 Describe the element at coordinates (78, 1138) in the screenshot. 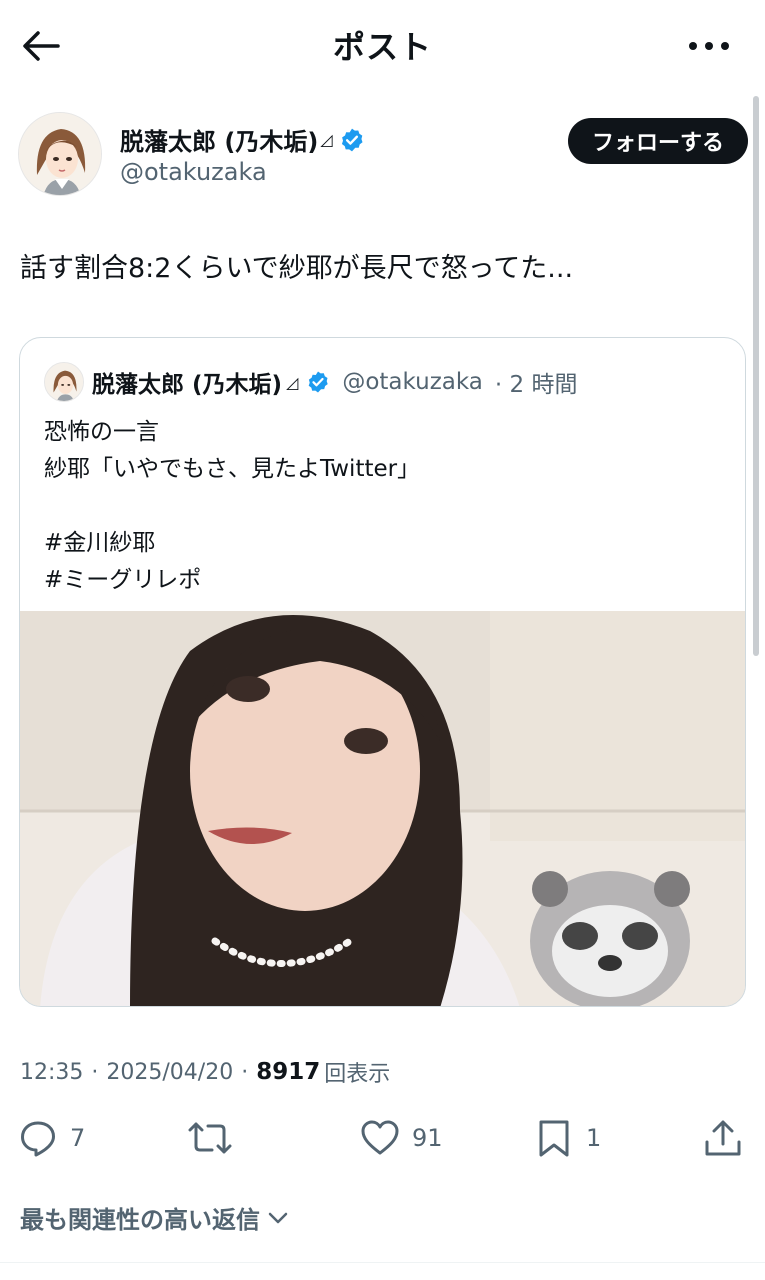

I see `reply-count: 7` at that location.